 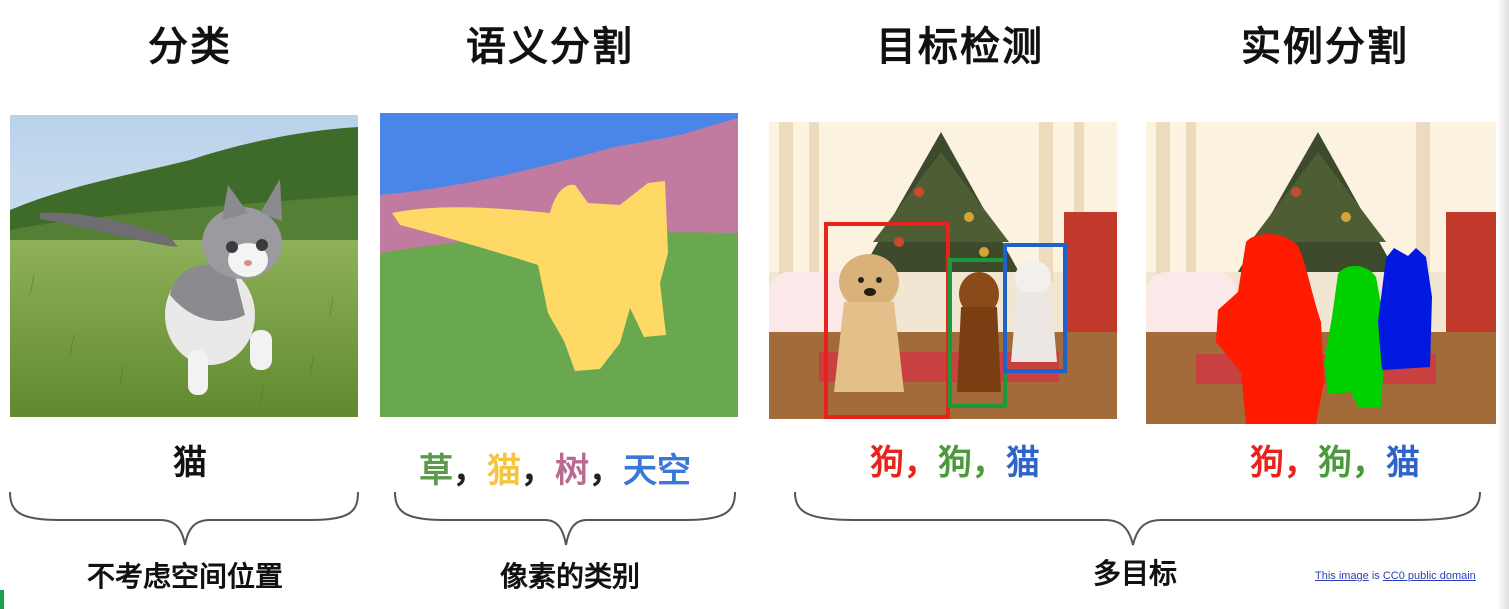 What do you see at coordinates (1405, 309) in the screenshot?
I see `instance-mask-cat-blue` at bounding box center [1405, 309].